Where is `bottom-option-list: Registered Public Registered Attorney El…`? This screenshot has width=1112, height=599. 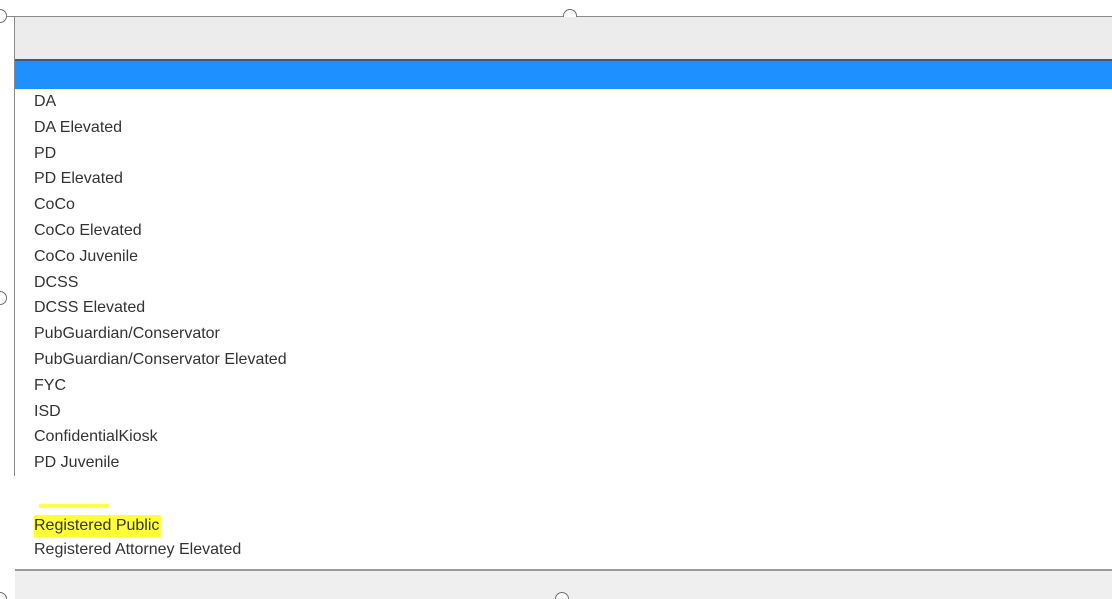
bottom-option-list: Registered Public Registered Attorney El… is located at coordinates (137, 538).